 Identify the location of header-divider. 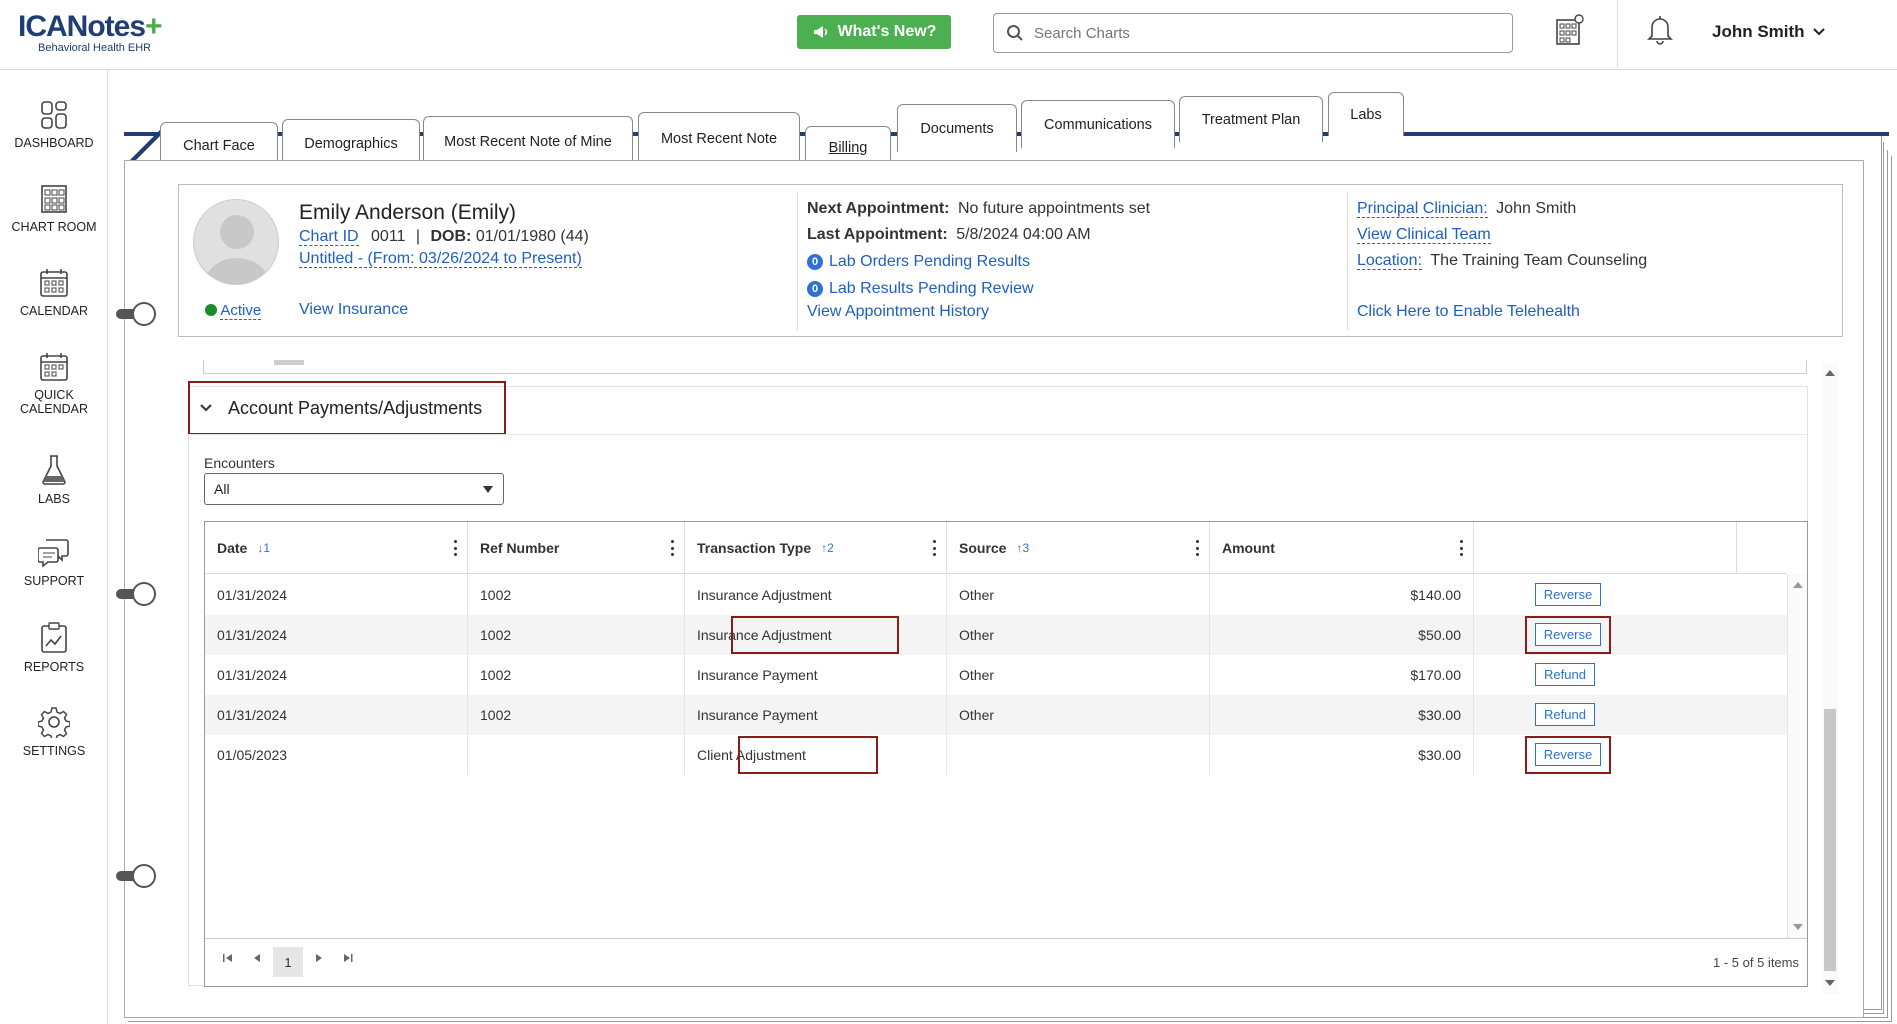
(1347, 261).